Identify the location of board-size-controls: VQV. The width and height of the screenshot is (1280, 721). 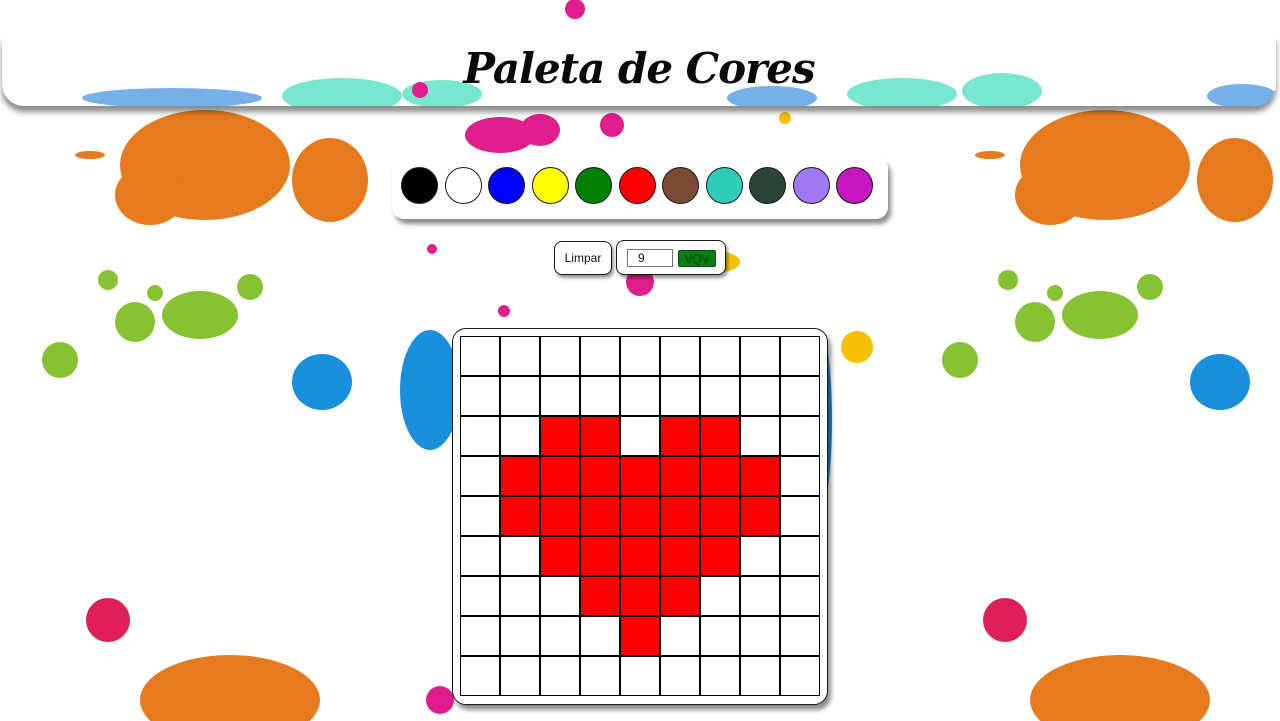
(671, 257).